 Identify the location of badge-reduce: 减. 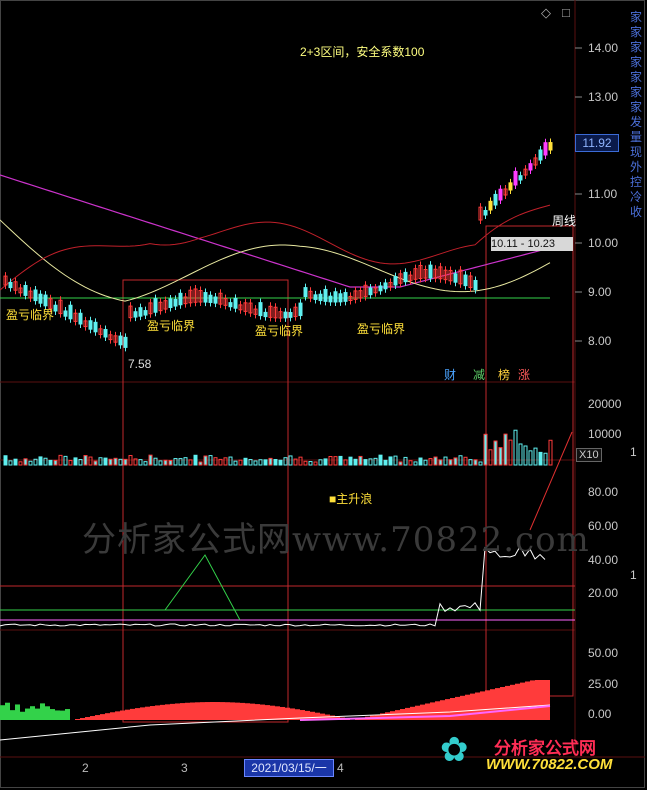
(479, 374).